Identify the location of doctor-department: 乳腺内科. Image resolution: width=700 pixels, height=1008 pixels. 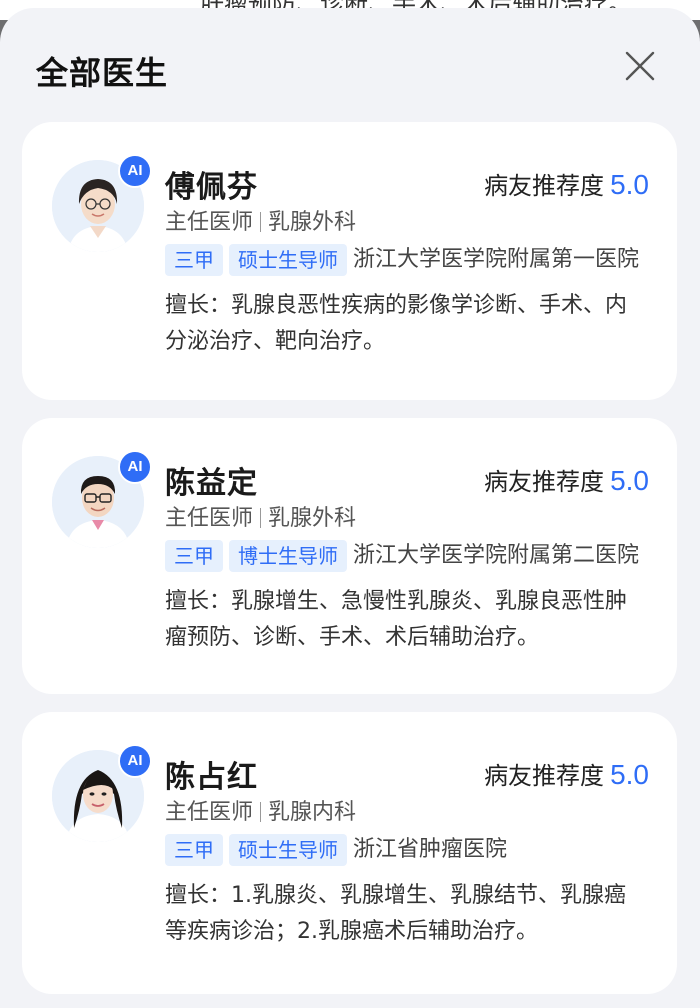
(312, 812).